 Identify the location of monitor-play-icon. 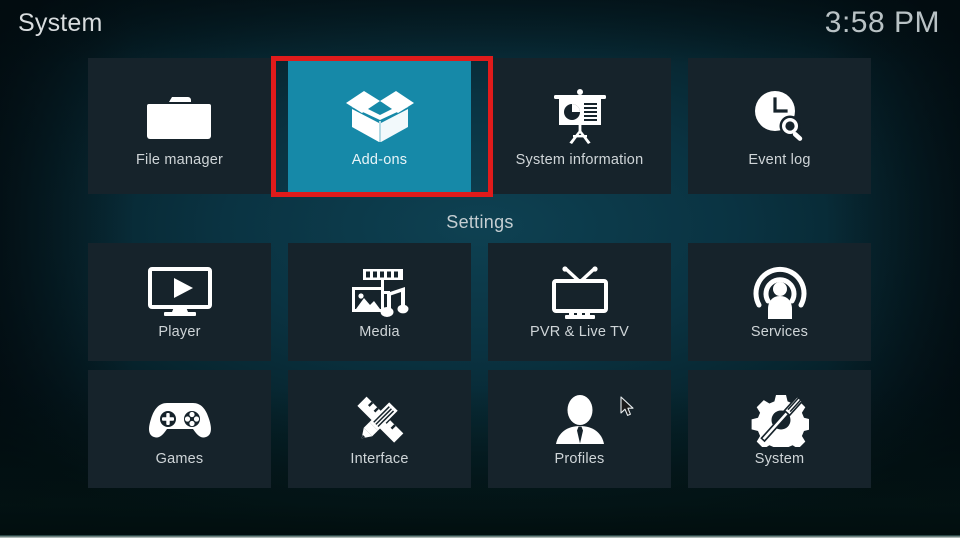
(179, 293).